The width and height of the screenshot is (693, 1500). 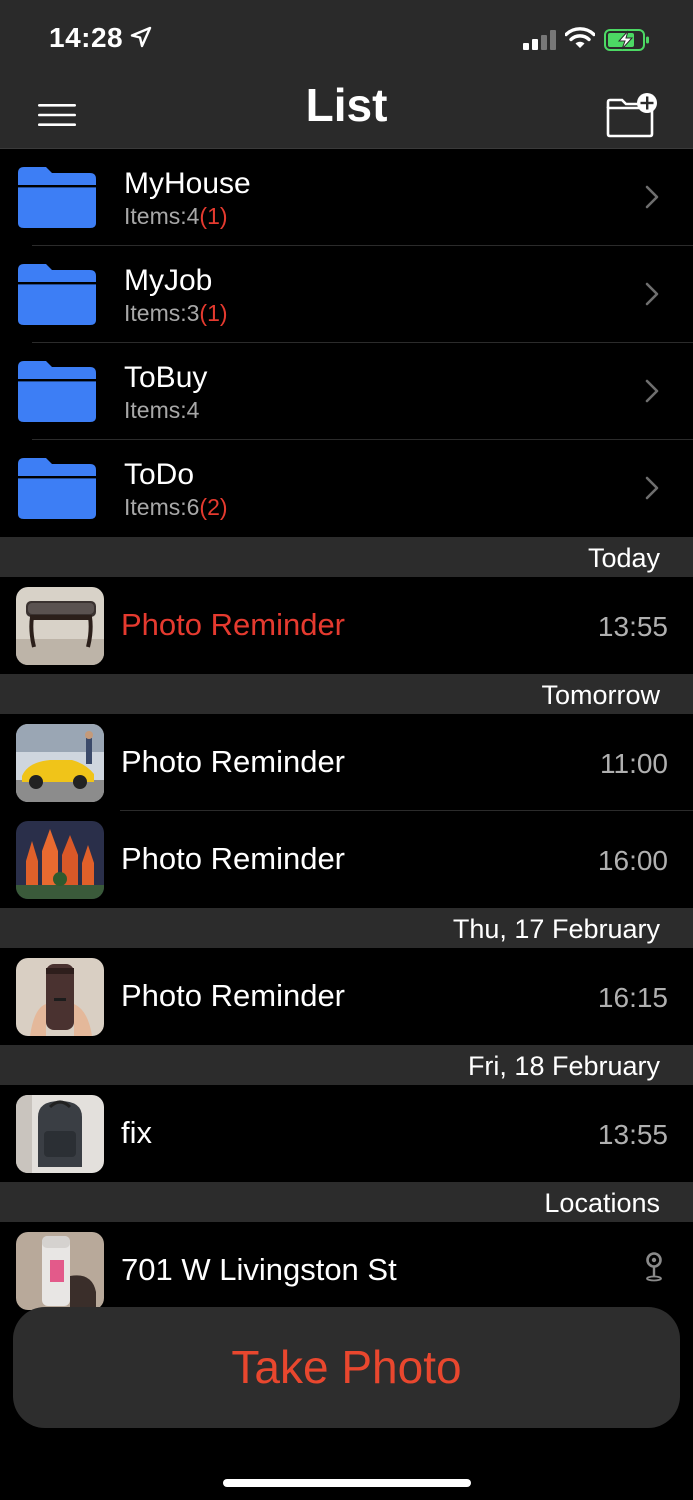 I want to click on reminder-row: Photo Reminder 11:00, so click(x=346, y=762).